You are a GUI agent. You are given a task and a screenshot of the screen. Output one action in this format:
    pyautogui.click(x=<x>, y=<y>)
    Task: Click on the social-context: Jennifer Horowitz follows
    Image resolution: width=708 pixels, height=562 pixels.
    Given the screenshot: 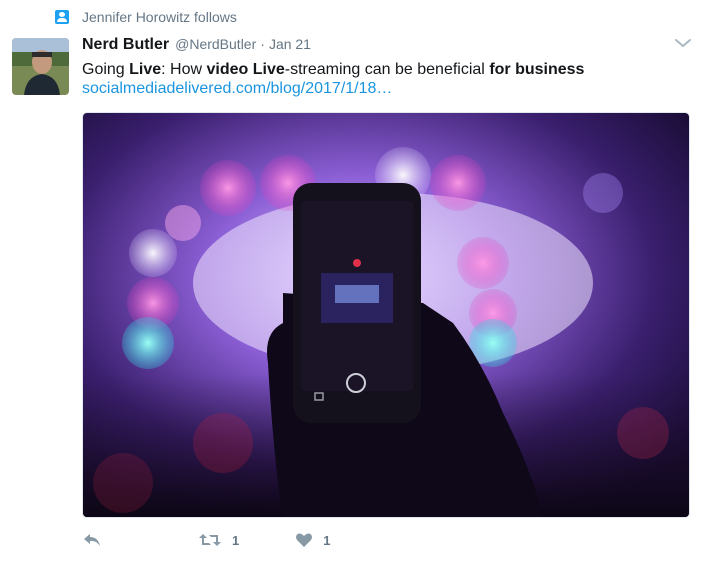 What is the action you would take?
    pyautogui.click(x=146, y=17)
    